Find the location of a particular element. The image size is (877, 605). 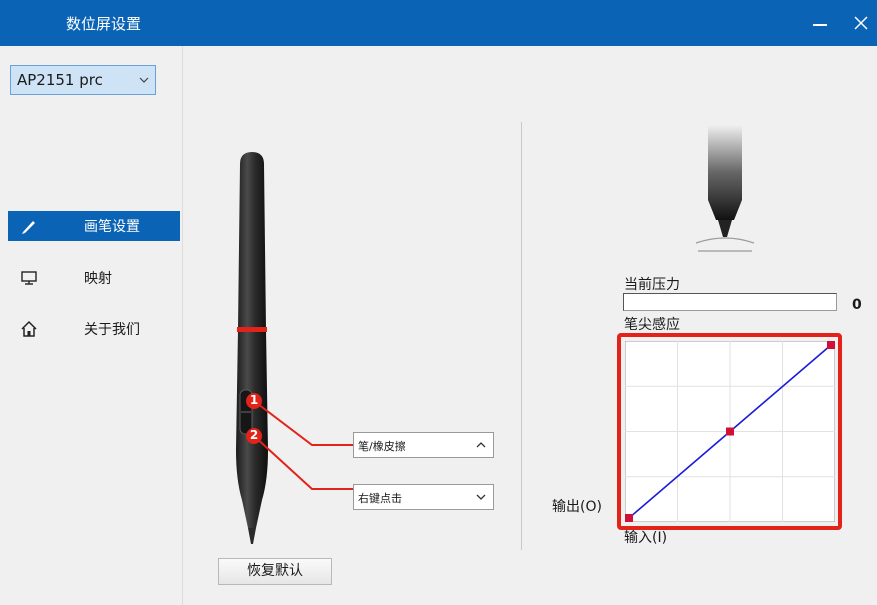

current-pressure-label: 当前压力 is located at coordinates (652, 285).